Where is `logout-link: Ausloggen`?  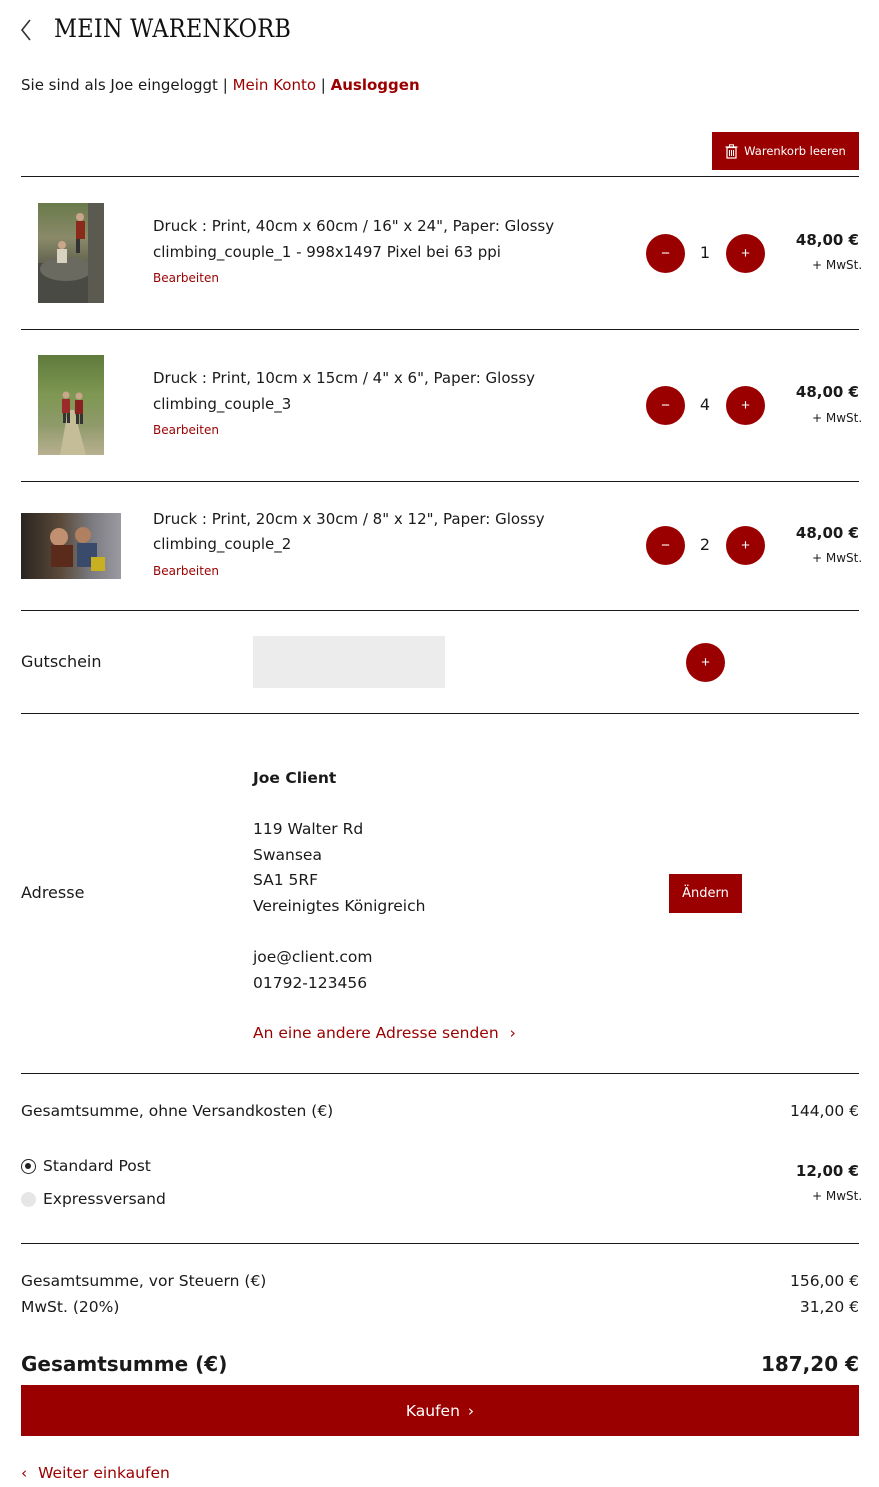
logout-link: Ausloggen is located at coordinates (375, 85).